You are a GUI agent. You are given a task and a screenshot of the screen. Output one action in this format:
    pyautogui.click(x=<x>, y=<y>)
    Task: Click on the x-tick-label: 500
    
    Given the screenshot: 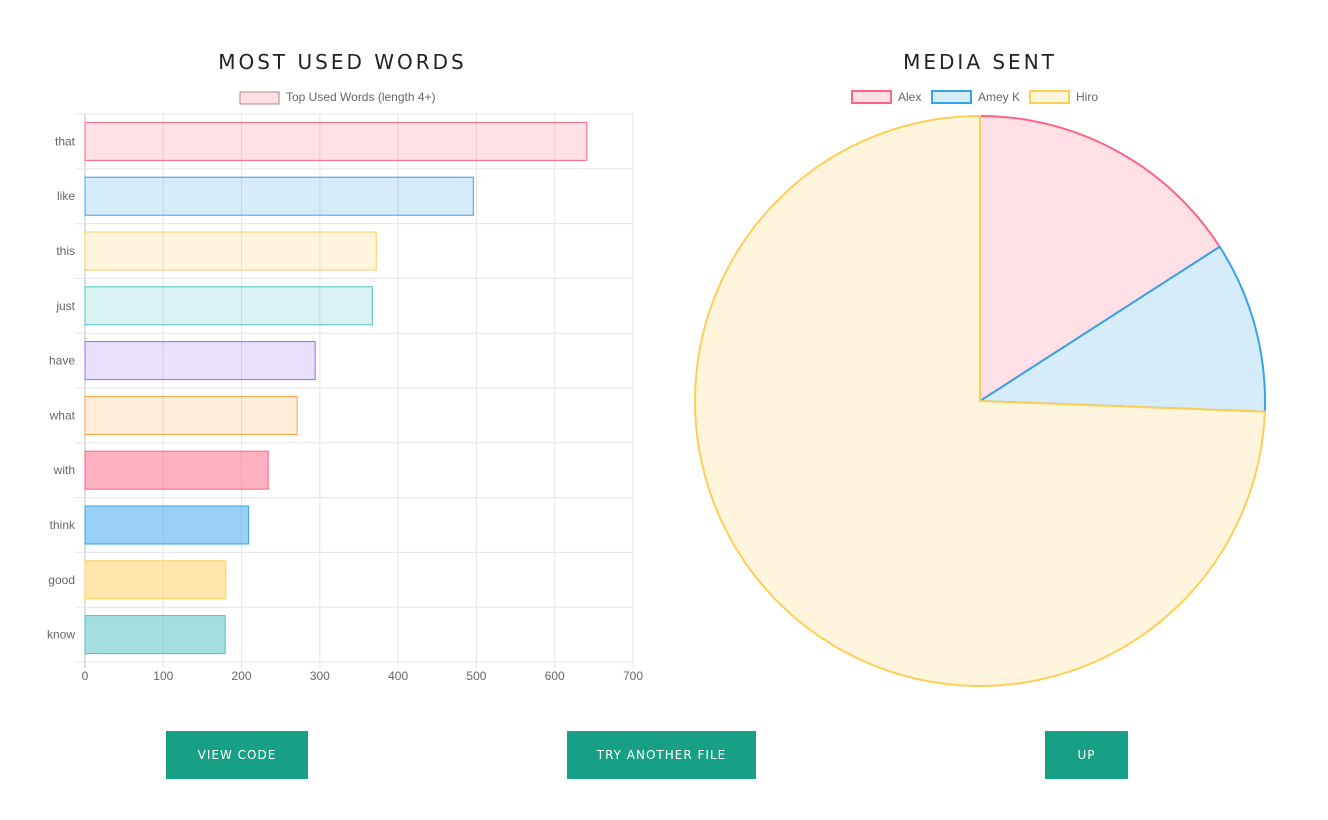 What is the action you would take?
    pyautogui.click(x=476, y=676)
    